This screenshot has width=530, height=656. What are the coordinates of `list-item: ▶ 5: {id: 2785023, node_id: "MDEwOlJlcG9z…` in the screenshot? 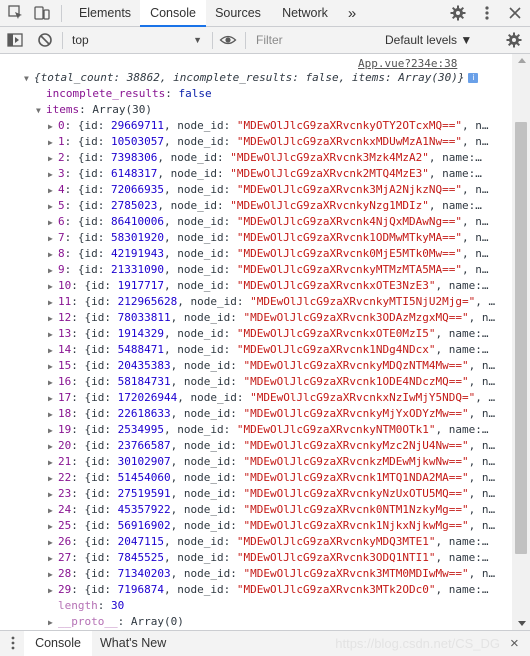 It's located at (265, 206).